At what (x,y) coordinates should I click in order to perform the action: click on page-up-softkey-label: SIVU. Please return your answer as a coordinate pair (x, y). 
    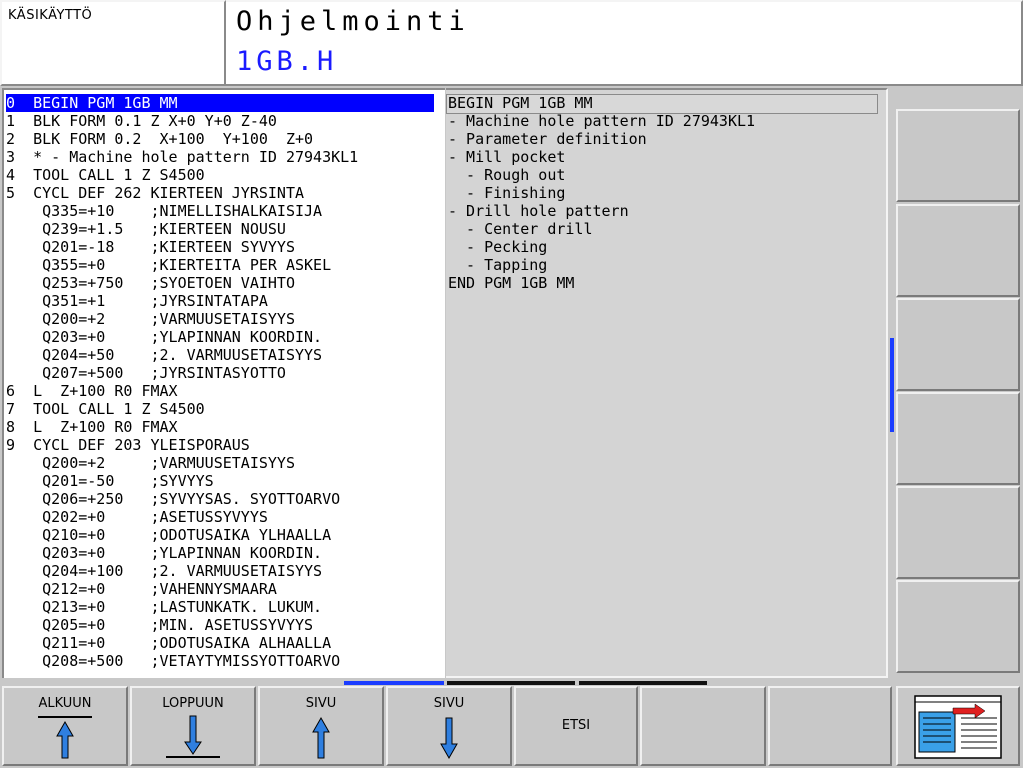
    Looking at the image, I should click on (321, 703).